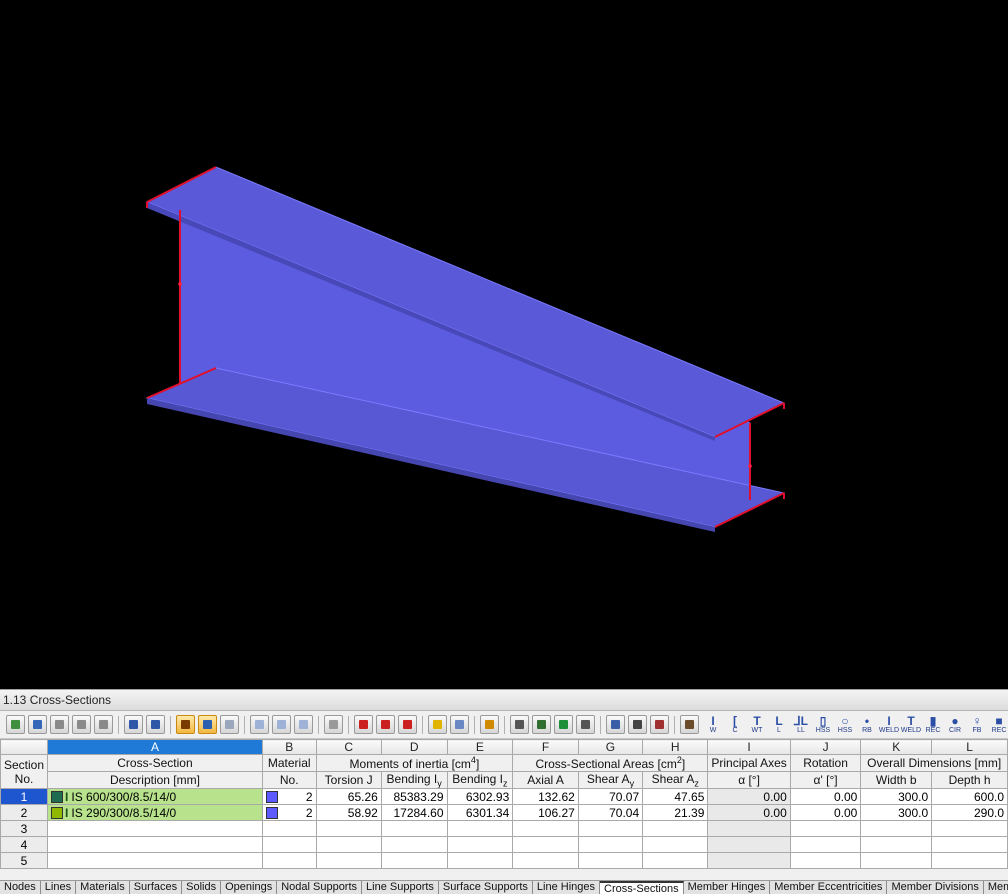 This screenshot has width=1008, height=894. I want to click on rotation-cell: 0.00, so click(825, 797).